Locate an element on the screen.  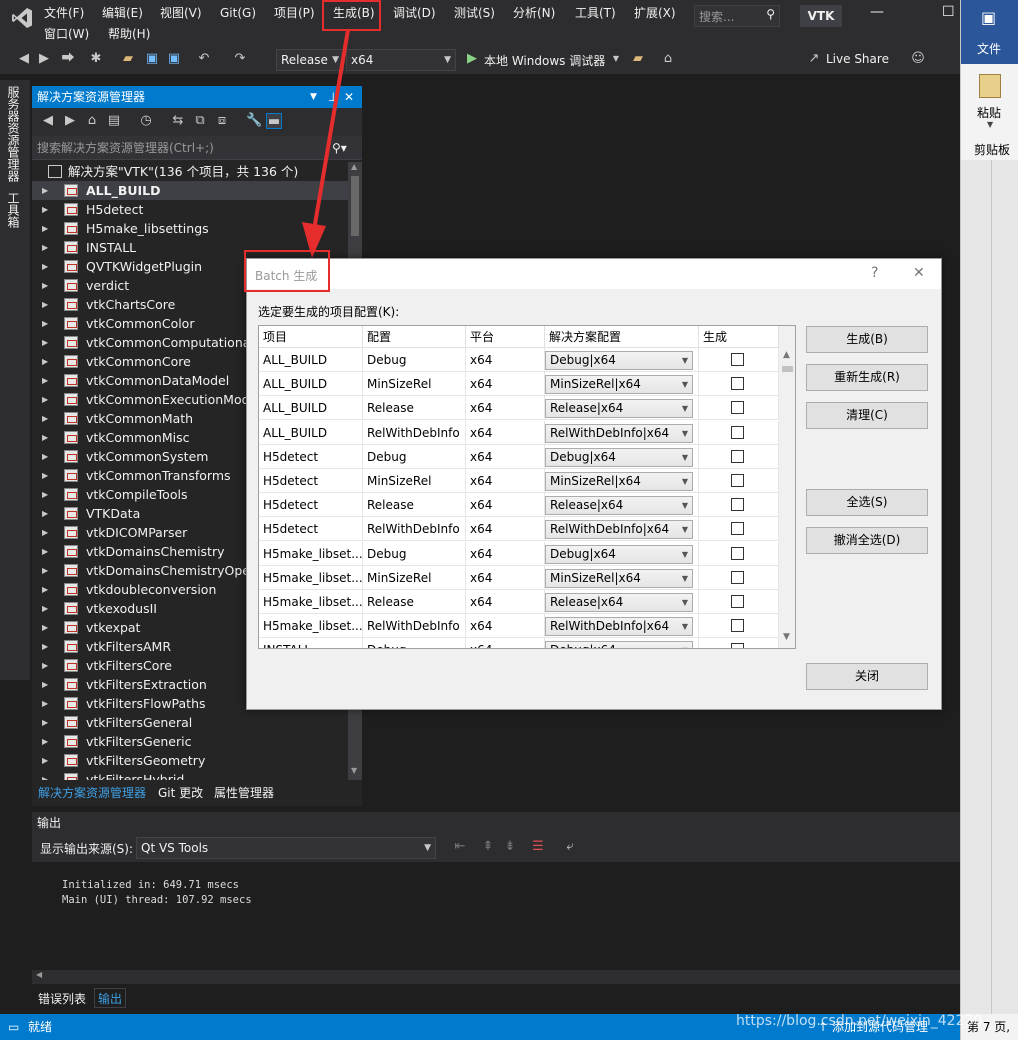
tree-project-node: ▶ vtkFiltersGeometry is located at coordinates (190, 760).